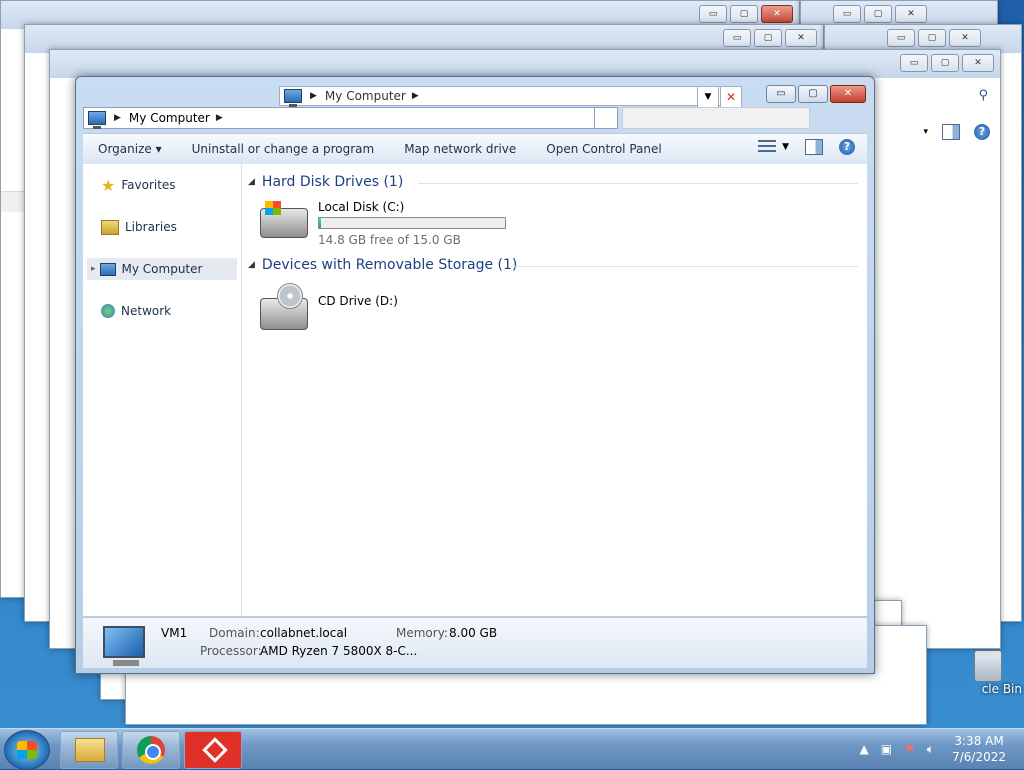 This screenshot has width=1024, height=770. What do you see at coordinates (162, 311) in the screenshot?
I see `sidebar-item-network: Network` at bounding box center [162, 311].